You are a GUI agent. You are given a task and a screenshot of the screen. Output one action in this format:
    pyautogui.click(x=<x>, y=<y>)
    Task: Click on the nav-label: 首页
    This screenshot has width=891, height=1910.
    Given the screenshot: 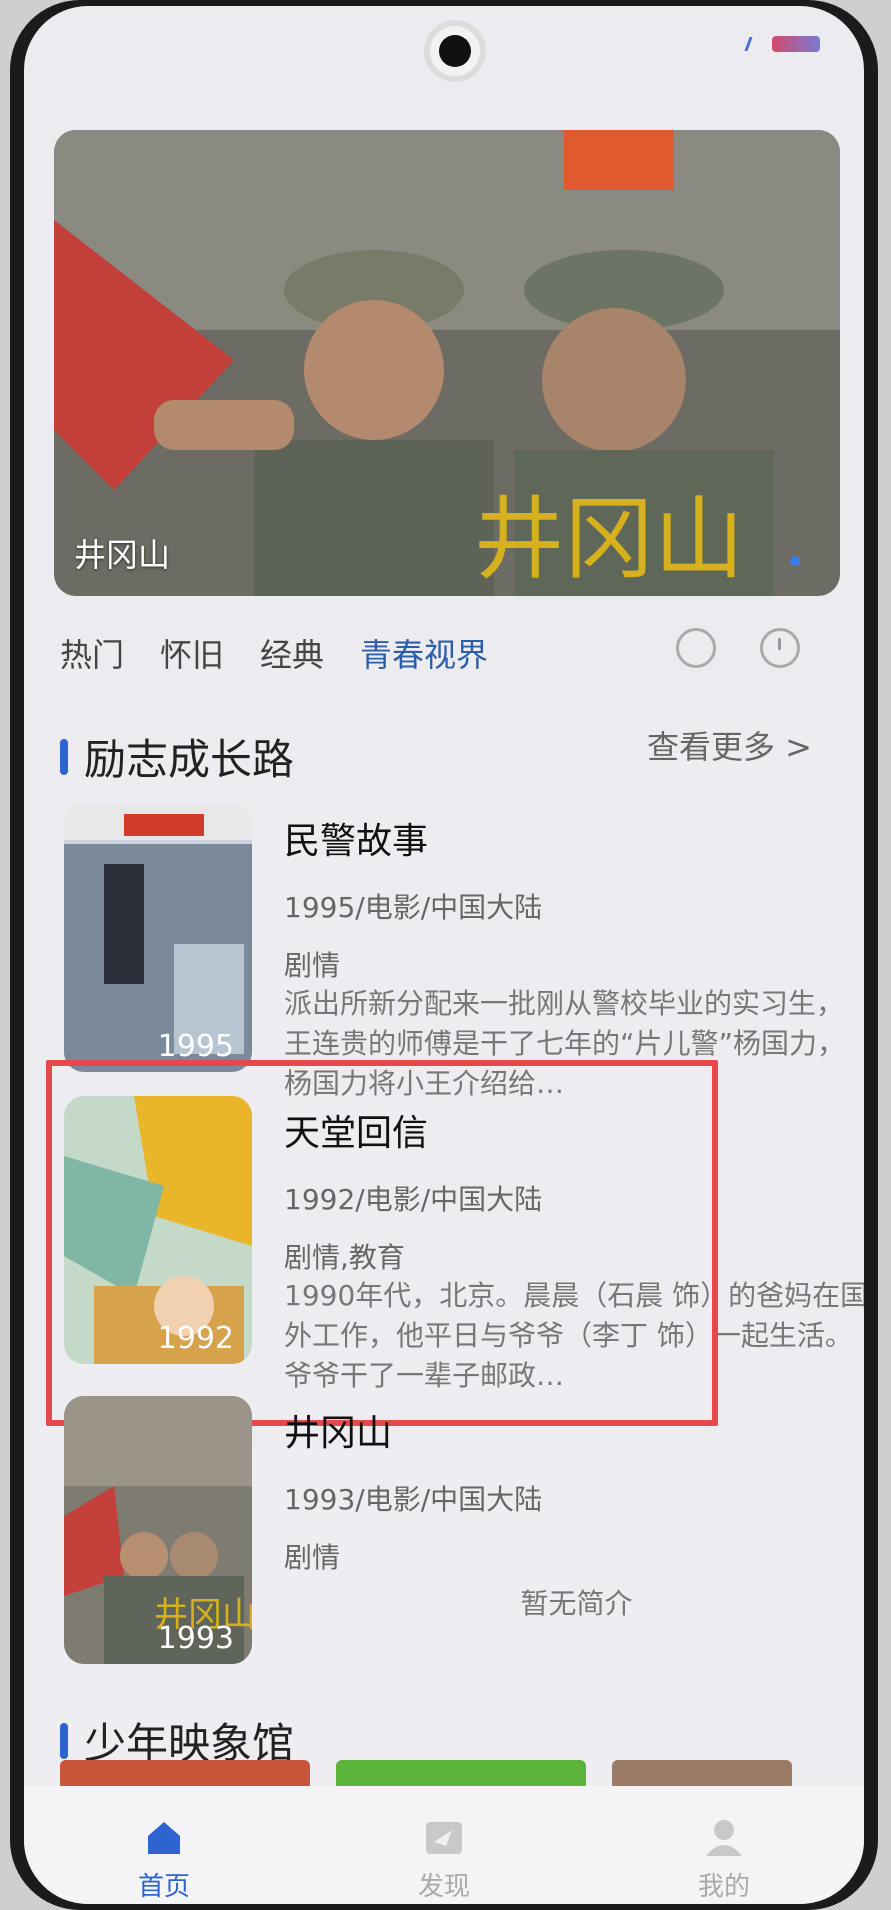 What is the action you would take?
    pyautogui.click(x=163, y=1887)
    